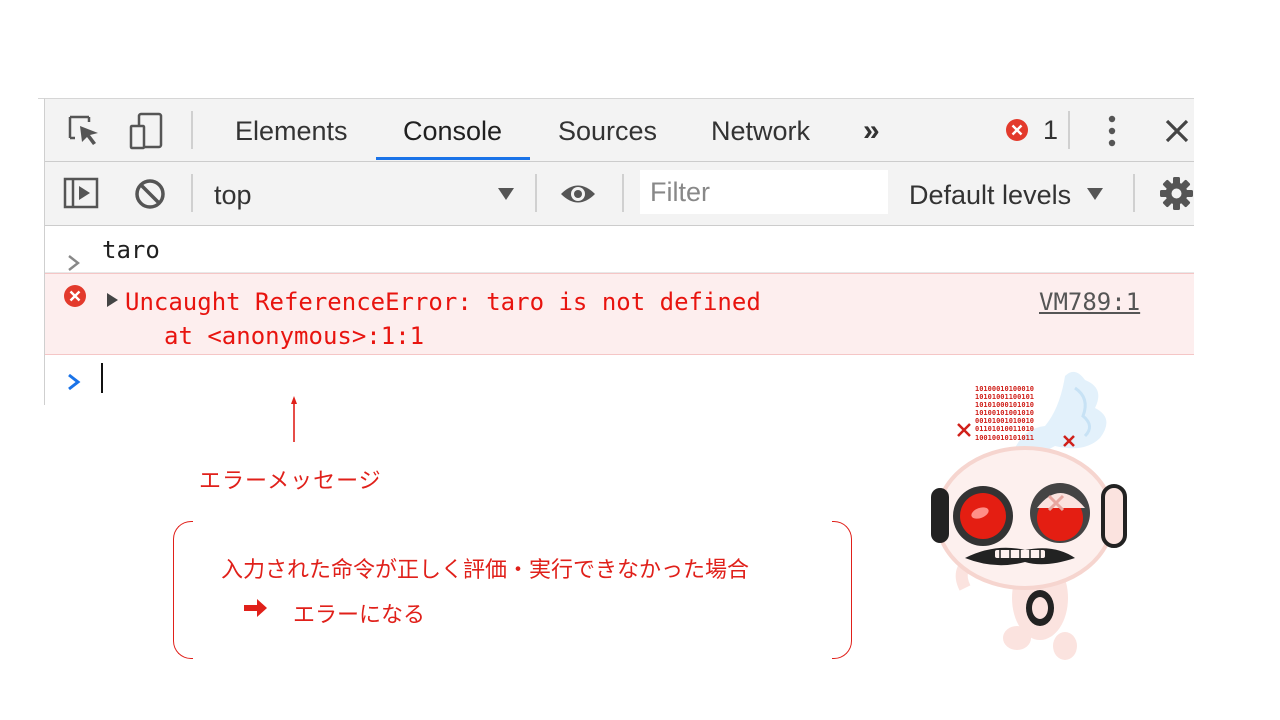 The height and width of the screenshot is (720, 1280). I want to click on annotation-label: エラーメッセージ, so click(290, 481).